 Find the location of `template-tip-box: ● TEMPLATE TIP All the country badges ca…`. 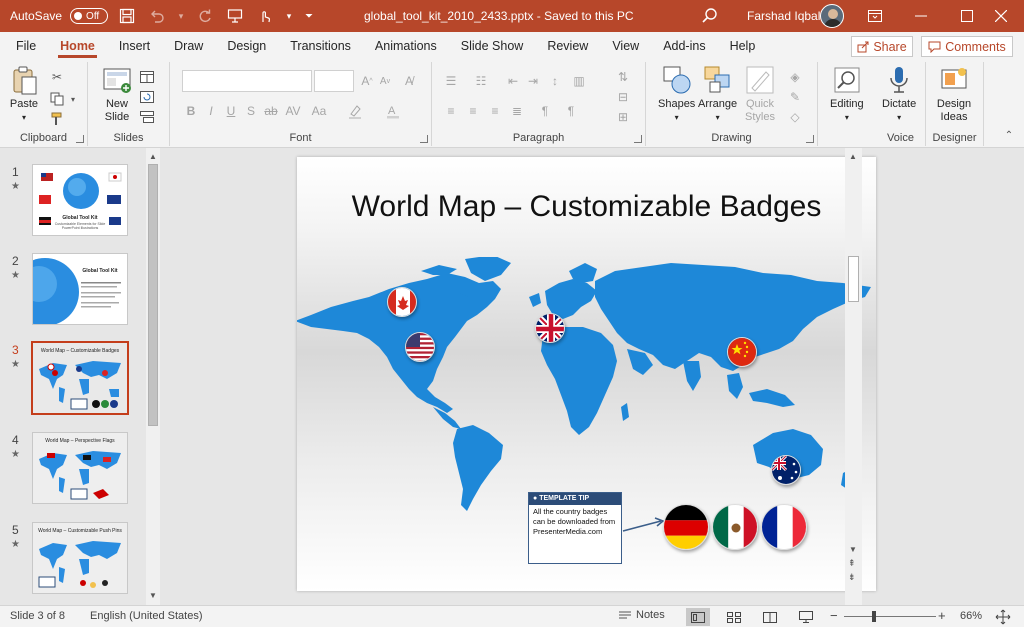

template-tip-box: ● TEMPLATE TIP All the country badges ca… is located at coordinates (575, 528).